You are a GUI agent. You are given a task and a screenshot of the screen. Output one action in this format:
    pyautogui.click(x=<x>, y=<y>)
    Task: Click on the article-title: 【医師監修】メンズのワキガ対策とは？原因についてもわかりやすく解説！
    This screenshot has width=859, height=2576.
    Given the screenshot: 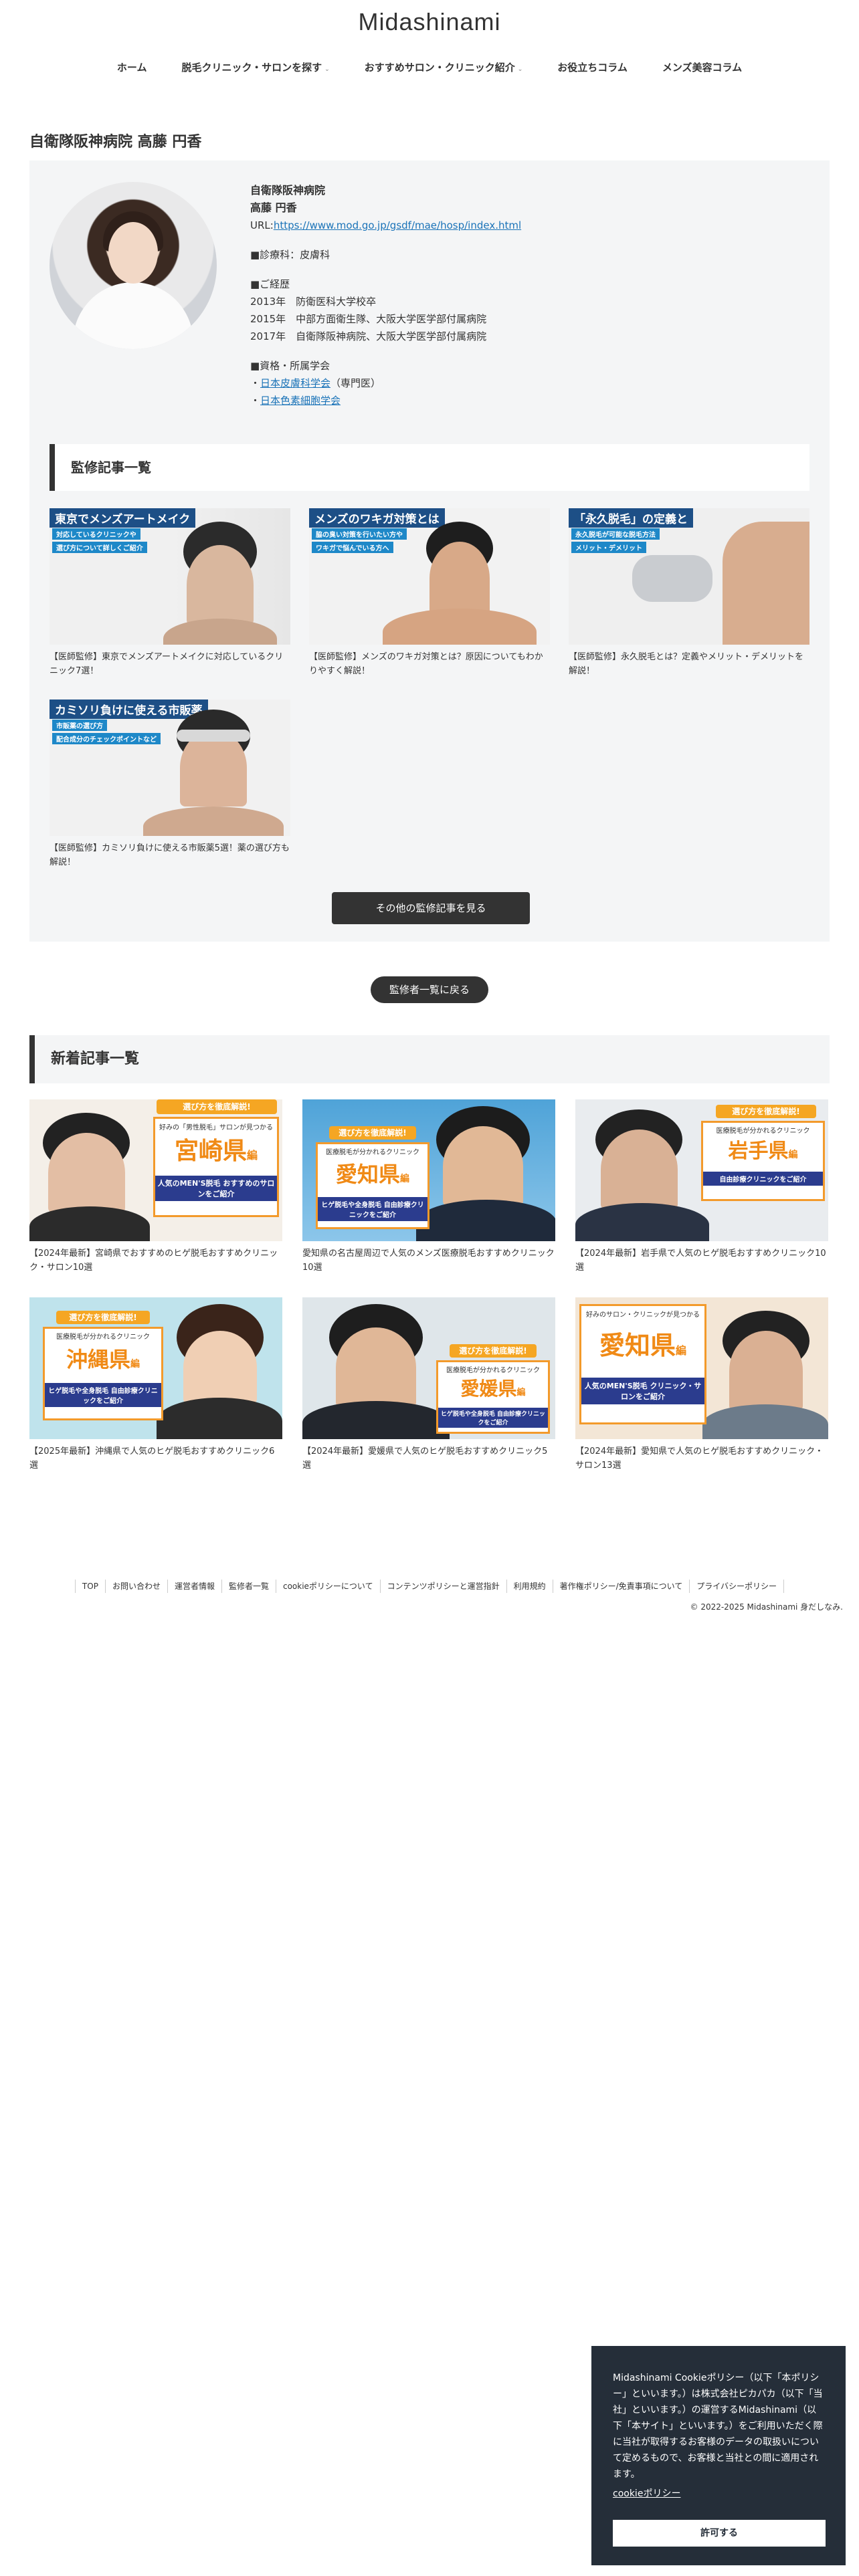 What is the action you would take?
    pyautogui.click(x=429, y=664)
    